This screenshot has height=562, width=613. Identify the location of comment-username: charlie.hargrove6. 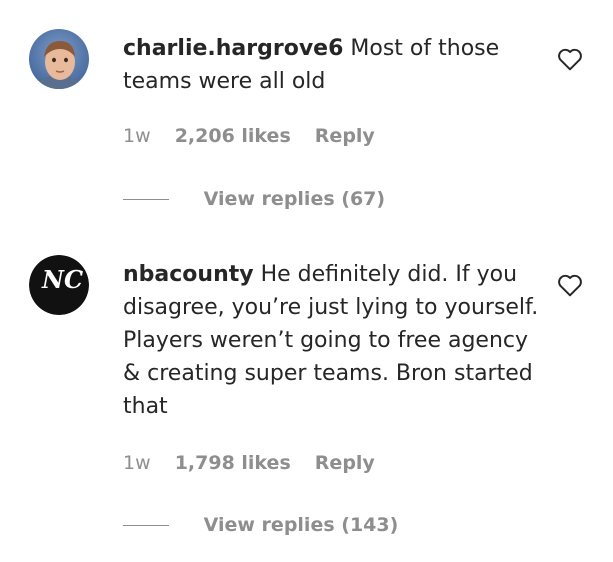
(233, 48).